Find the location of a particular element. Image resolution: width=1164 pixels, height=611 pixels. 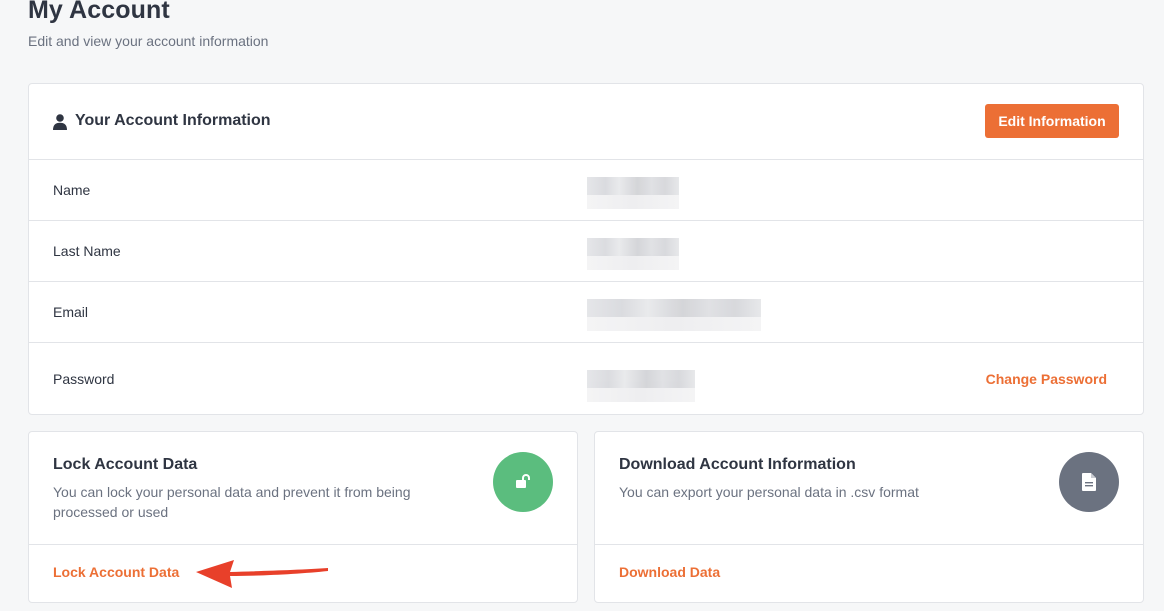

download-account-icon-circle is located at coordinates (1089, 482).